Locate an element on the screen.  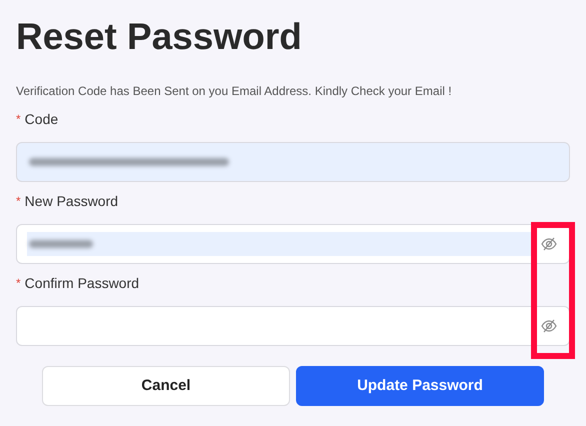
update-button: Update Password is located at coordinates (420, 386).